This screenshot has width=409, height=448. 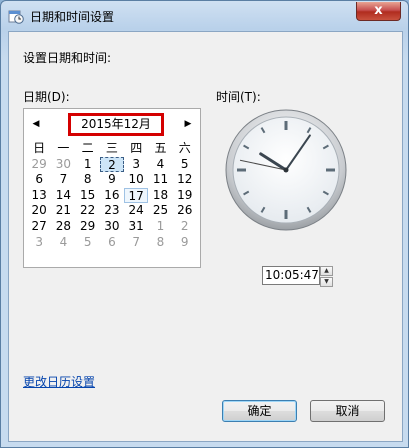 I want to click on calendar-week-row: 29 30 1 2 3 4 5, so click(x=112, y=164).